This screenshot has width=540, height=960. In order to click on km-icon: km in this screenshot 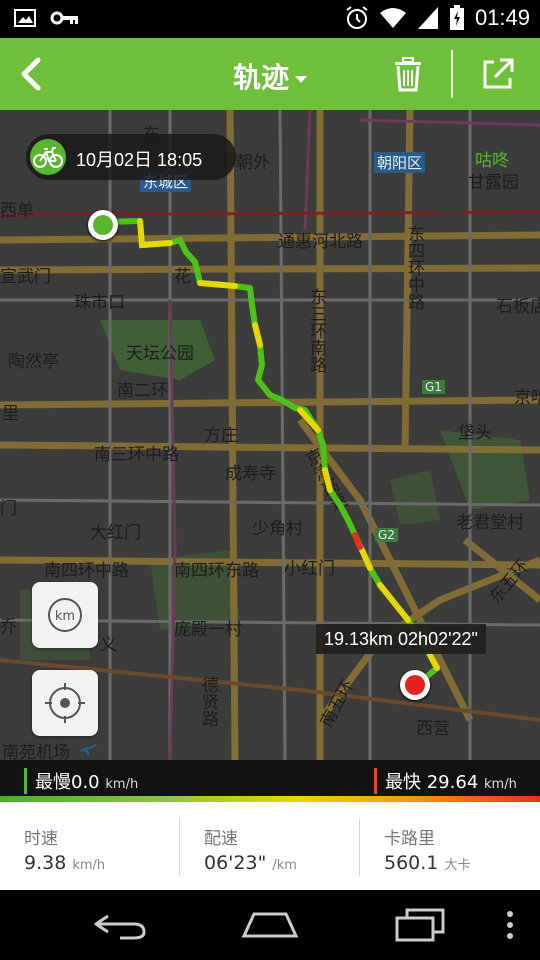, I will do `click(65, 615)`.